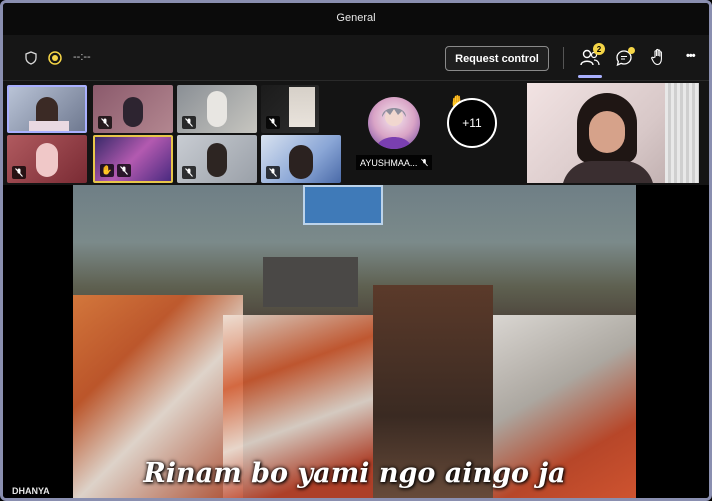 This screenshot has width=712, height=501. What do you see at coordinates (563, 58) in the screenshot?
I see `toolbar-divider` at bounding box center [563, 58].